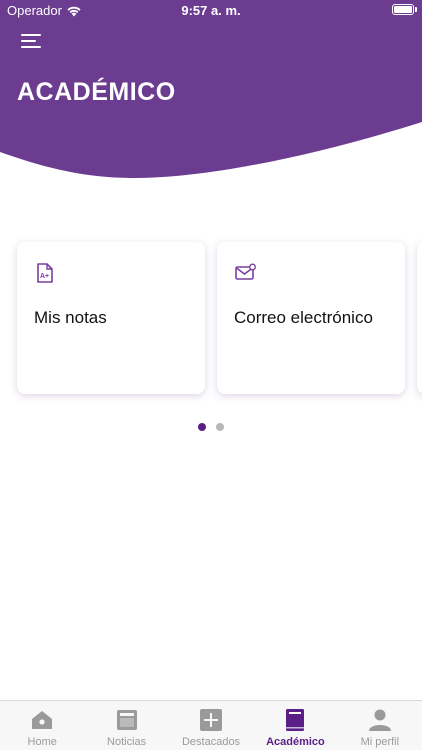 This screenshot has height=750, width=422. Describe the element at coordinates (42, 720) in the screenshot. I see `home-icon` at that location.